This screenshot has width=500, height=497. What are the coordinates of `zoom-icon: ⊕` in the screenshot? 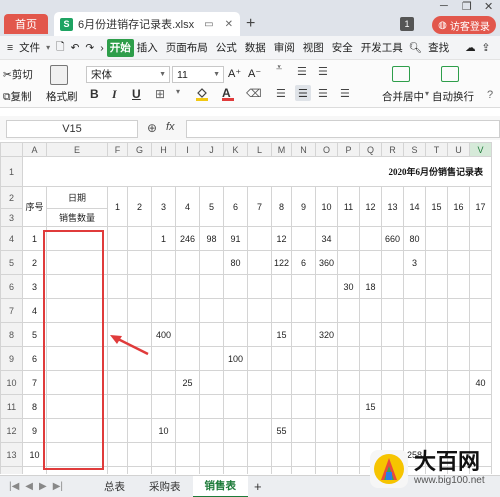 It's located at (152, 128).